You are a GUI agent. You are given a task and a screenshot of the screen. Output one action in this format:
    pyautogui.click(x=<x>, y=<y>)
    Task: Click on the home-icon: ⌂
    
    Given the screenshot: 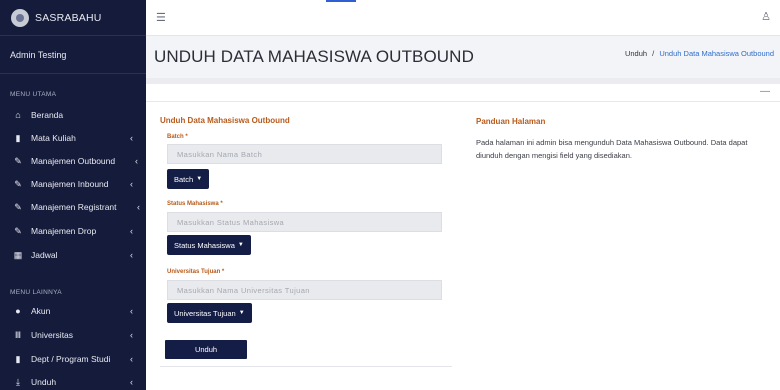 What is the action you would take?
    pyautogui.click(x=18, y=115)
    